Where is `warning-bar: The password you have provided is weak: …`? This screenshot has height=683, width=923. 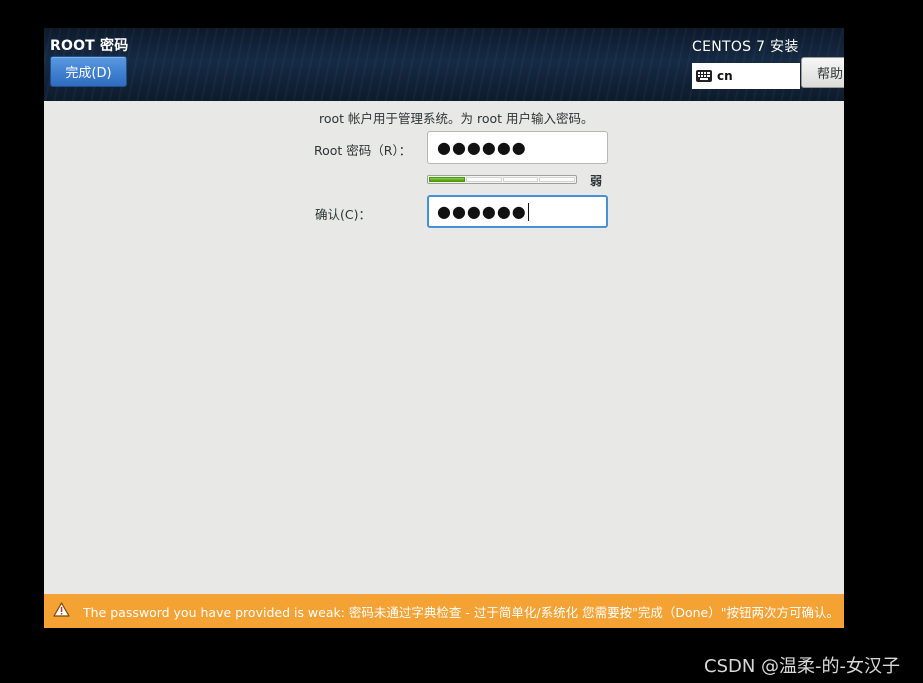 warning-bar: The password you have provided is weak: … is located at coordinates (444, 611).